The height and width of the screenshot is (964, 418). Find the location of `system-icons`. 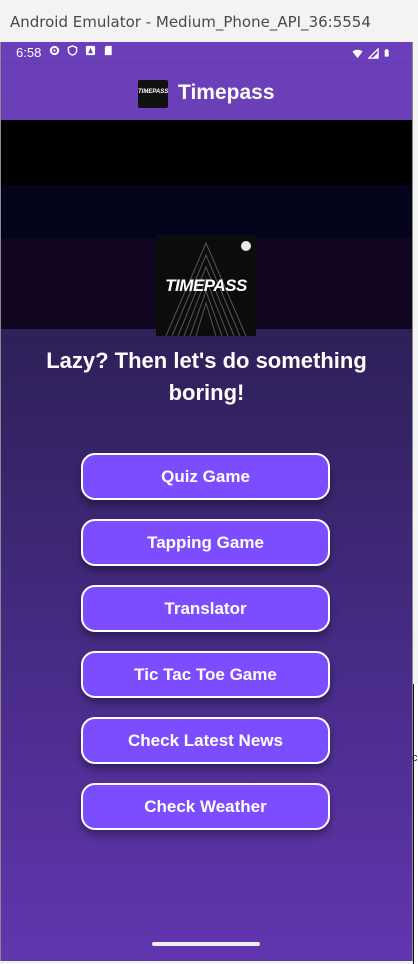

system-icons is located at coordinates (372, 53).